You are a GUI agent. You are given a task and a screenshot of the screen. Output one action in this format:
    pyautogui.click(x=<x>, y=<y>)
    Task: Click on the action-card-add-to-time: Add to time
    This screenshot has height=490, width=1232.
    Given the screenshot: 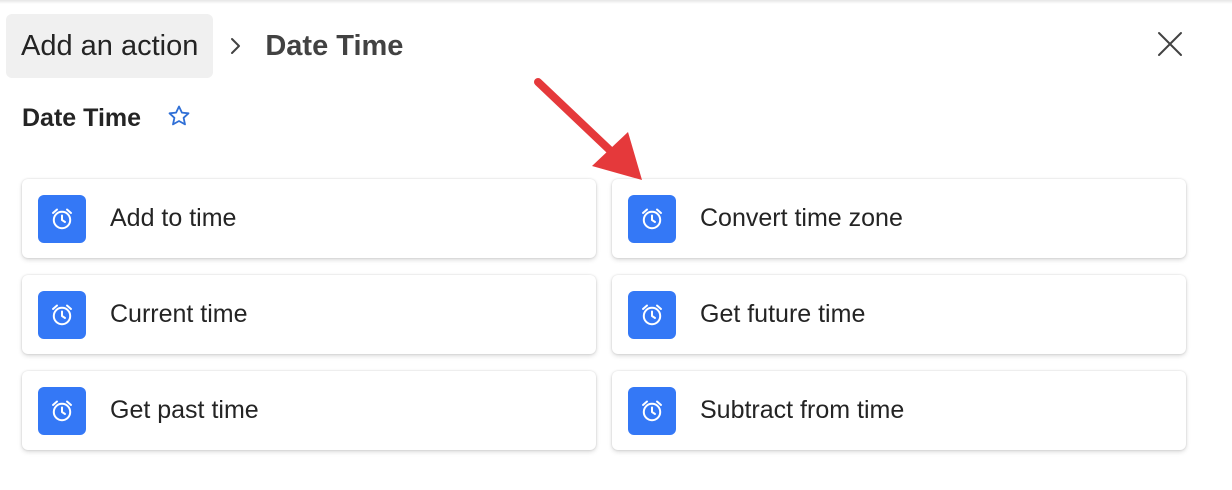 What is the action you would take?
    pyautogui.click(x=309, y=218)
    